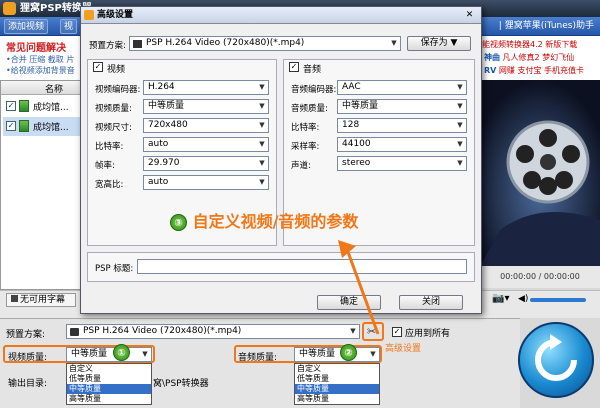 The image size is (600, 408). I want to click on video-encoder-select: H.264 ▼, so click(206, 87).